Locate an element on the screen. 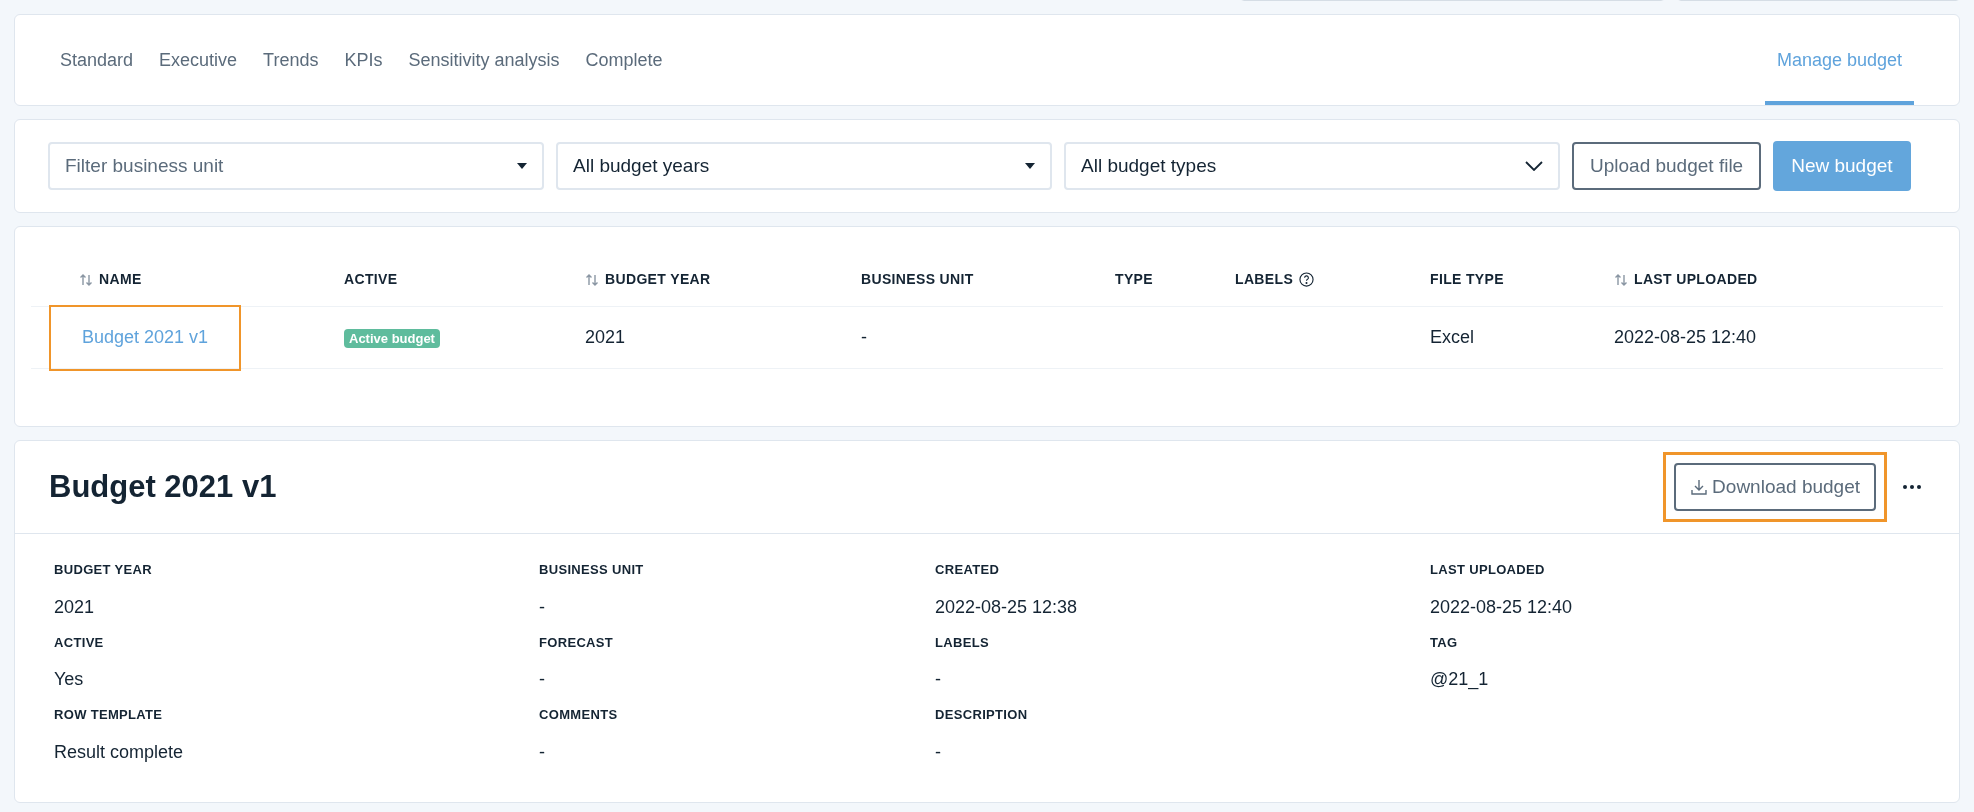  dropdown-value: All budget years is located at coordinates (641, 165).